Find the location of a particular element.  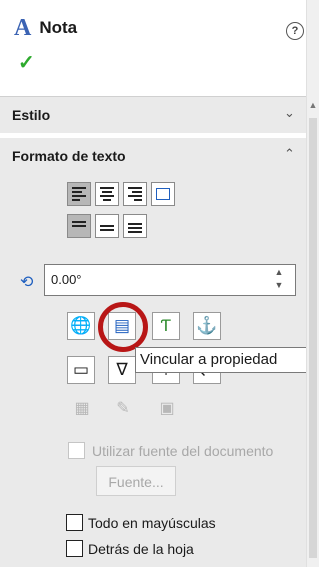

symbol-button: ∇ is located at coordinates (122, 370).